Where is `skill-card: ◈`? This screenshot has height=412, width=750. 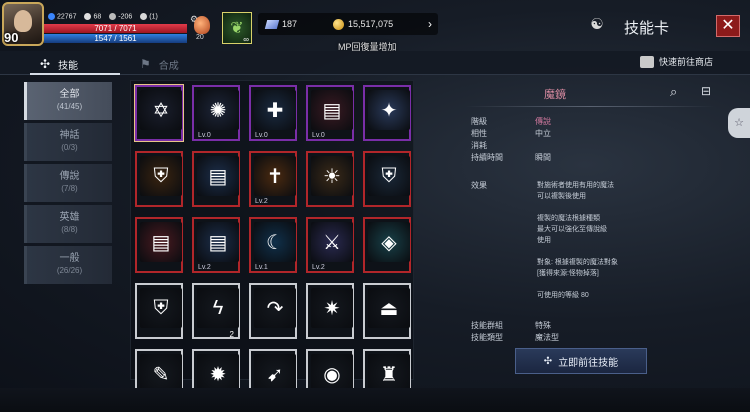
skill-card: ◈ is located at coordinates (387, 245).